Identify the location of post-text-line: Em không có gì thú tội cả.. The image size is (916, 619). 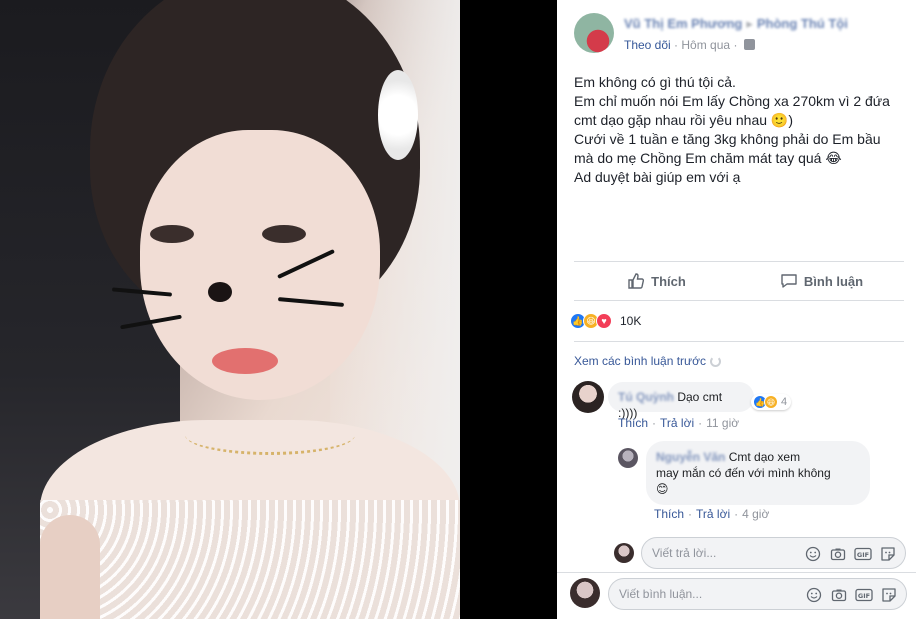
(655, 82).